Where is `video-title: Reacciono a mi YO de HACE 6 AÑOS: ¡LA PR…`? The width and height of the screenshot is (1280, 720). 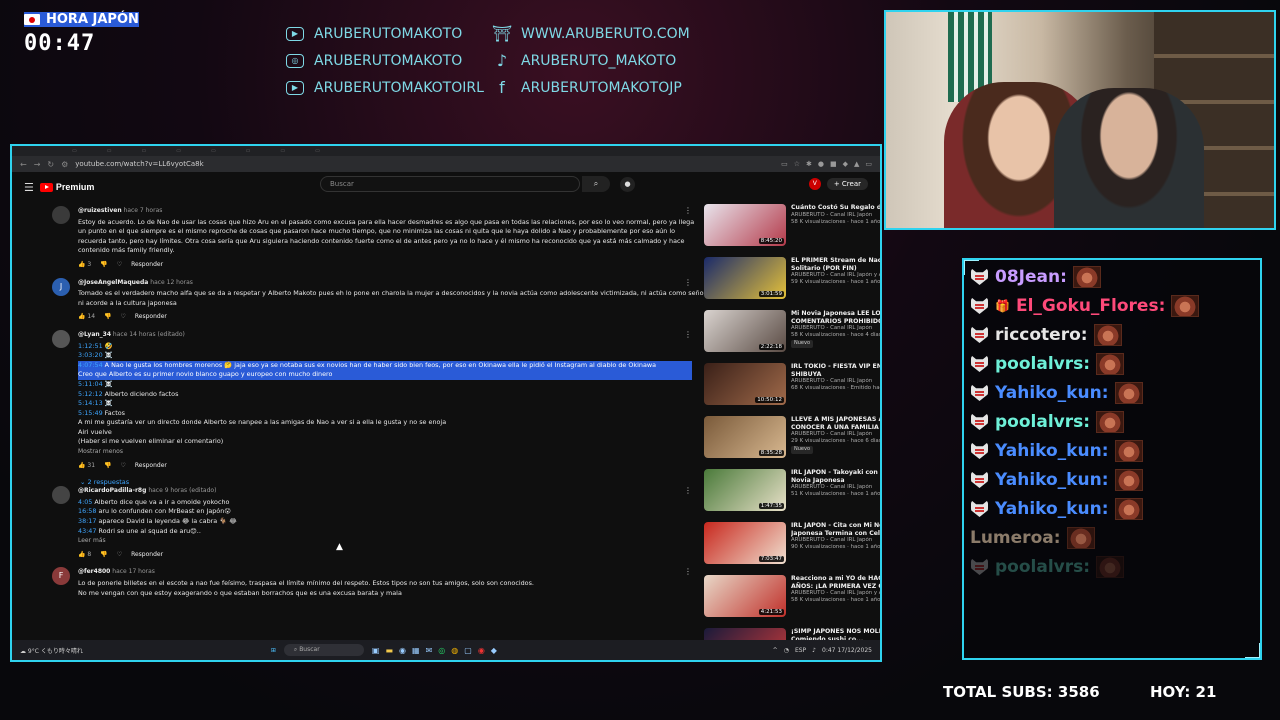
video-title: Reacciono a mi YO de HACE 6 AÑOS: ¡LA PR… is located at coordinates (835, 582).